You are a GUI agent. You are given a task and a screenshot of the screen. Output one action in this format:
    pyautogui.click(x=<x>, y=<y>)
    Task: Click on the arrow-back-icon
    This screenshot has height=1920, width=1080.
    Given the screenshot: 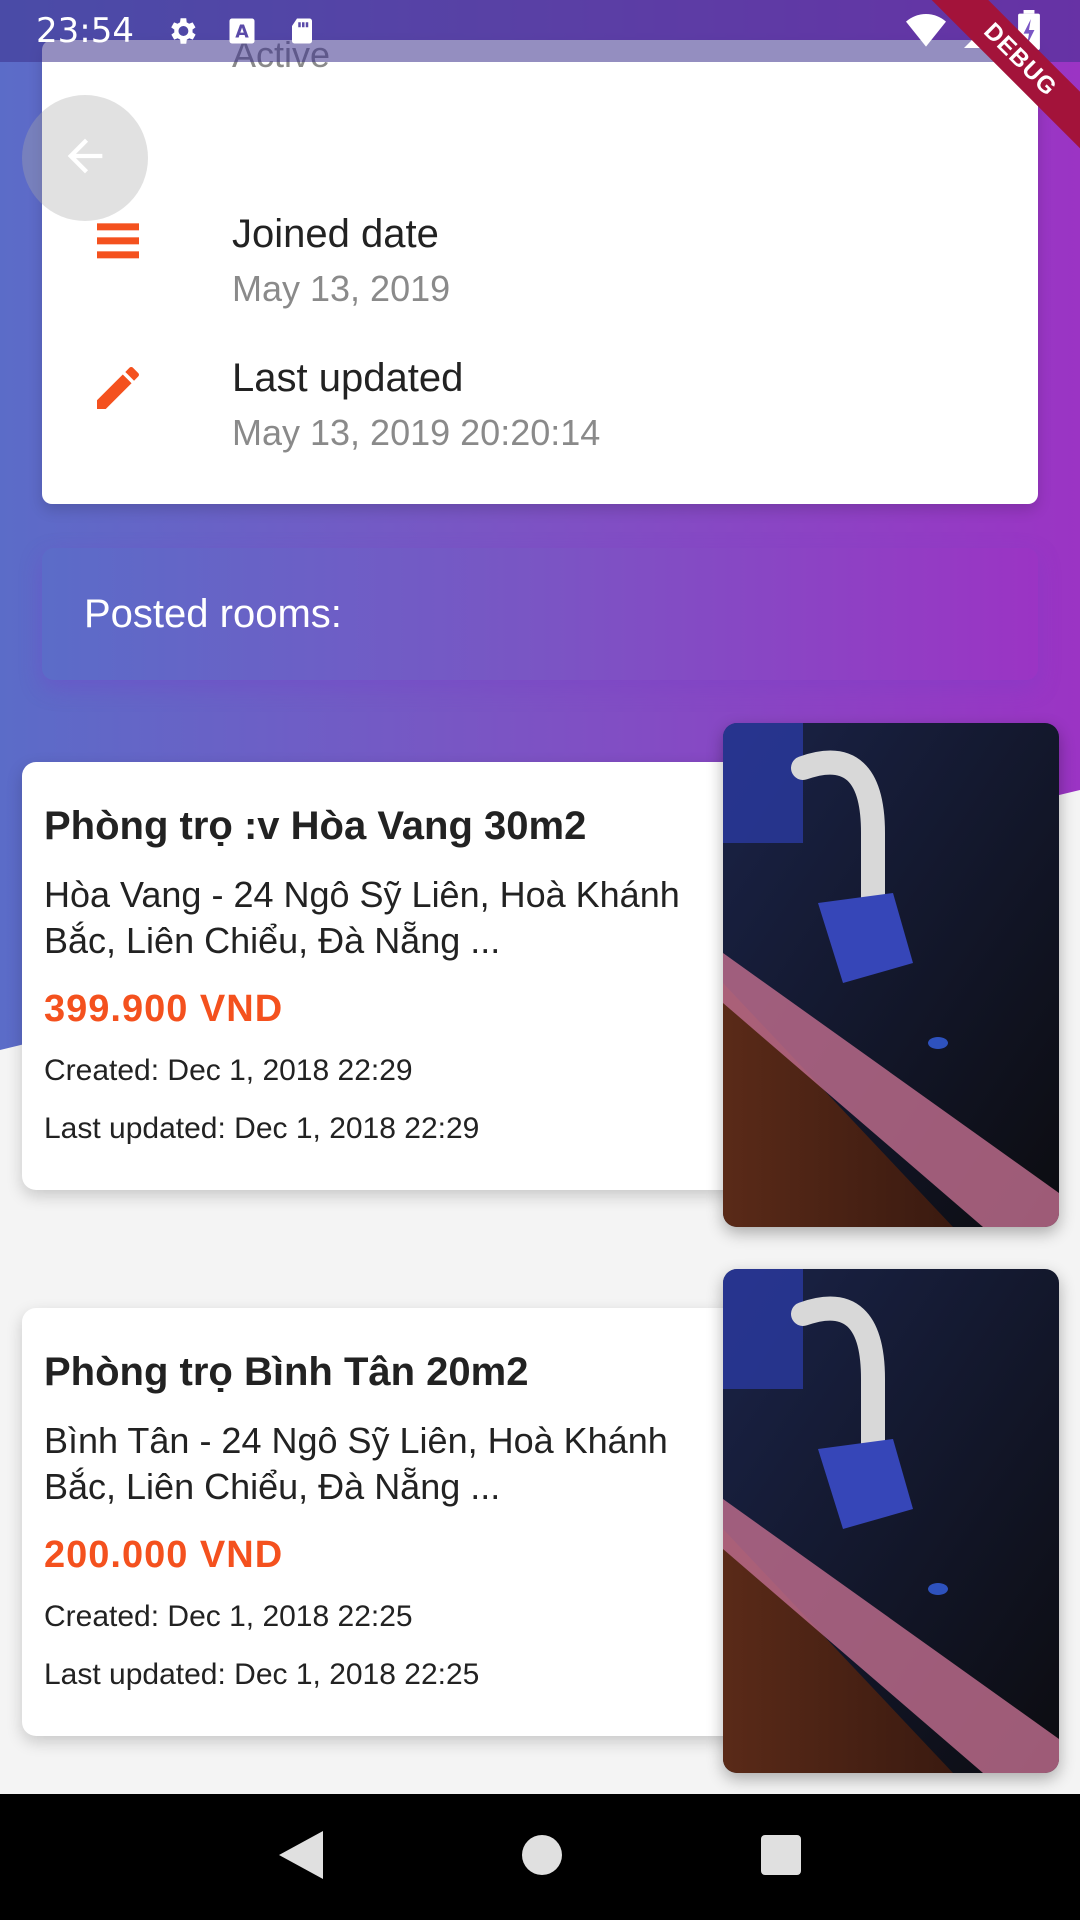 What is the action you would take?
    pyautogui.click(x=85, y=158)
    